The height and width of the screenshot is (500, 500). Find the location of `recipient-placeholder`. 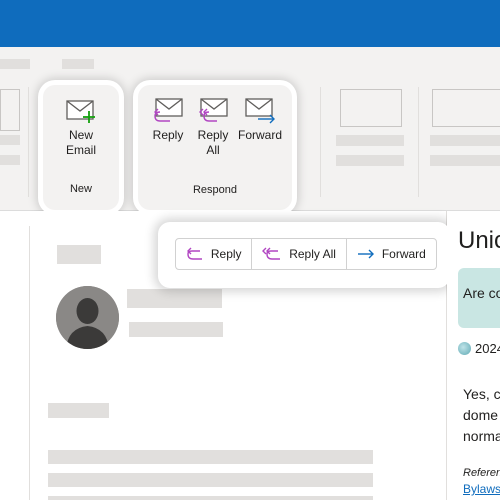

recipient-placeholder is located at coordinates (176, 329).